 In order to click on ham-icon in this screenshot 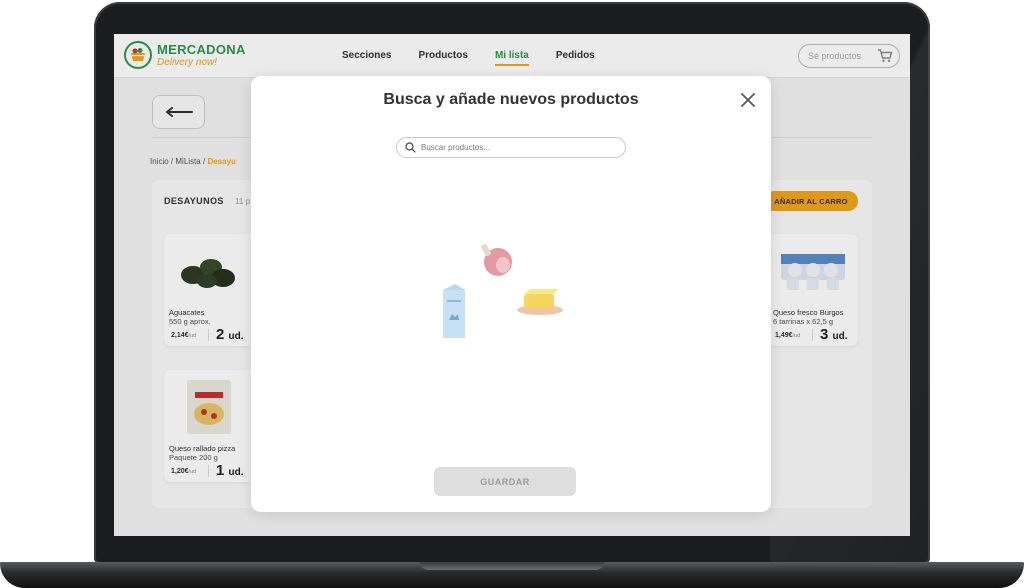, I will do `click(496, 260)`.